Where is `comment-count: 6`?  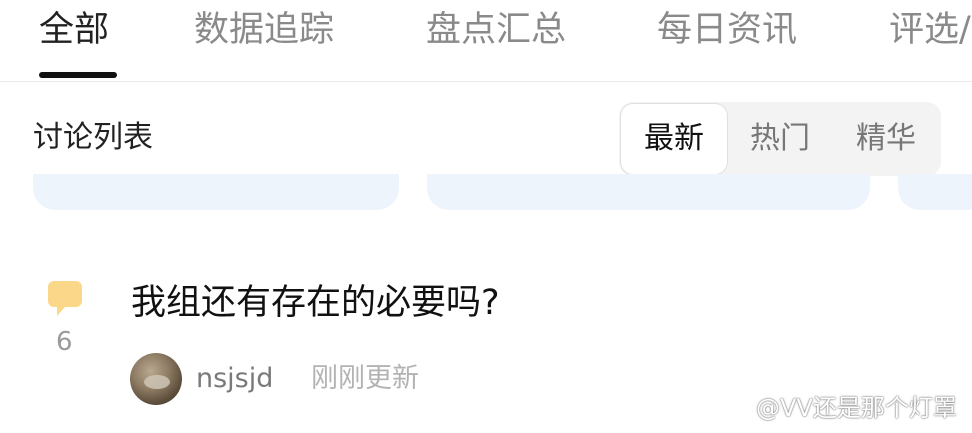 comment-count: 6 is located at coordinates (64, 342).